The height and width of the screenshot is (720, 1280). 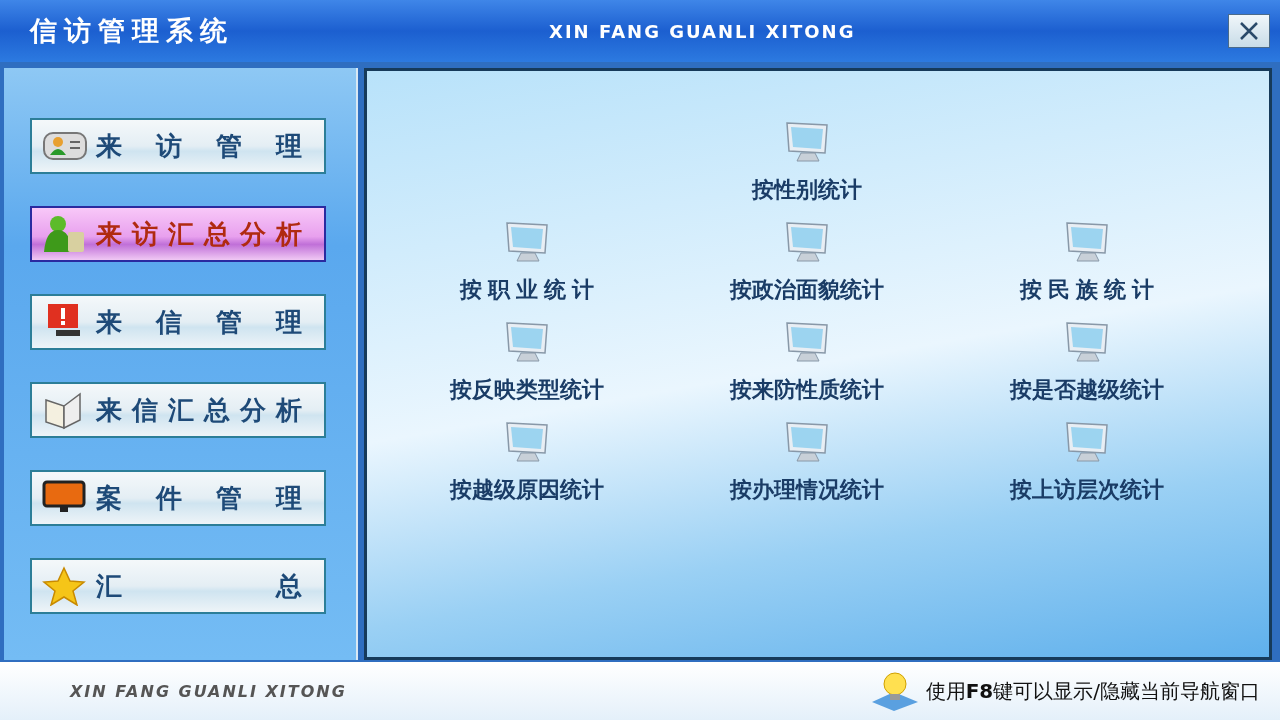 What do you see at coordinates (527, 263) in the screenshot?
I see `statistics-shortcut: 按 职 业 统 计` at bounding box center [527, 263].